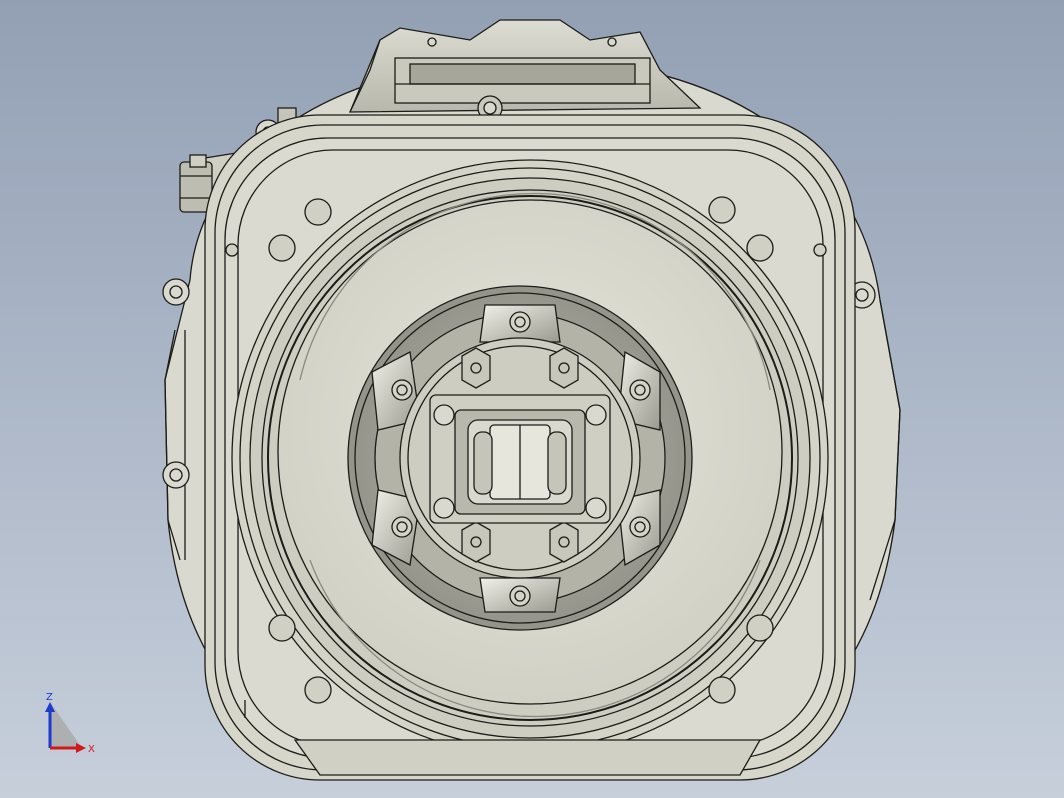 The height and width of the screenshot is (798, 1064). What do you see at coordinates (66, 725) in the screenshot?
I see `triad-plane` at bounding box center [66, 725].